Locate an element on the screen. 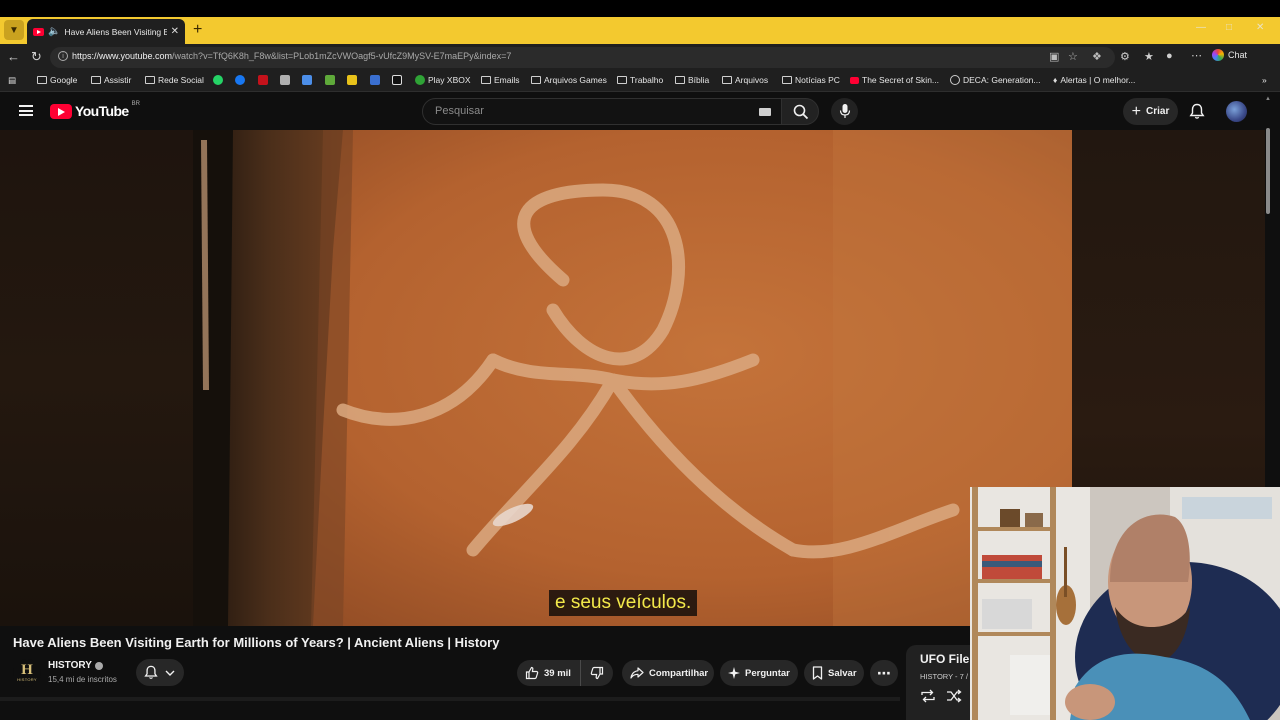  close-window-button: ✕ is located at coordinates (1260, 27).